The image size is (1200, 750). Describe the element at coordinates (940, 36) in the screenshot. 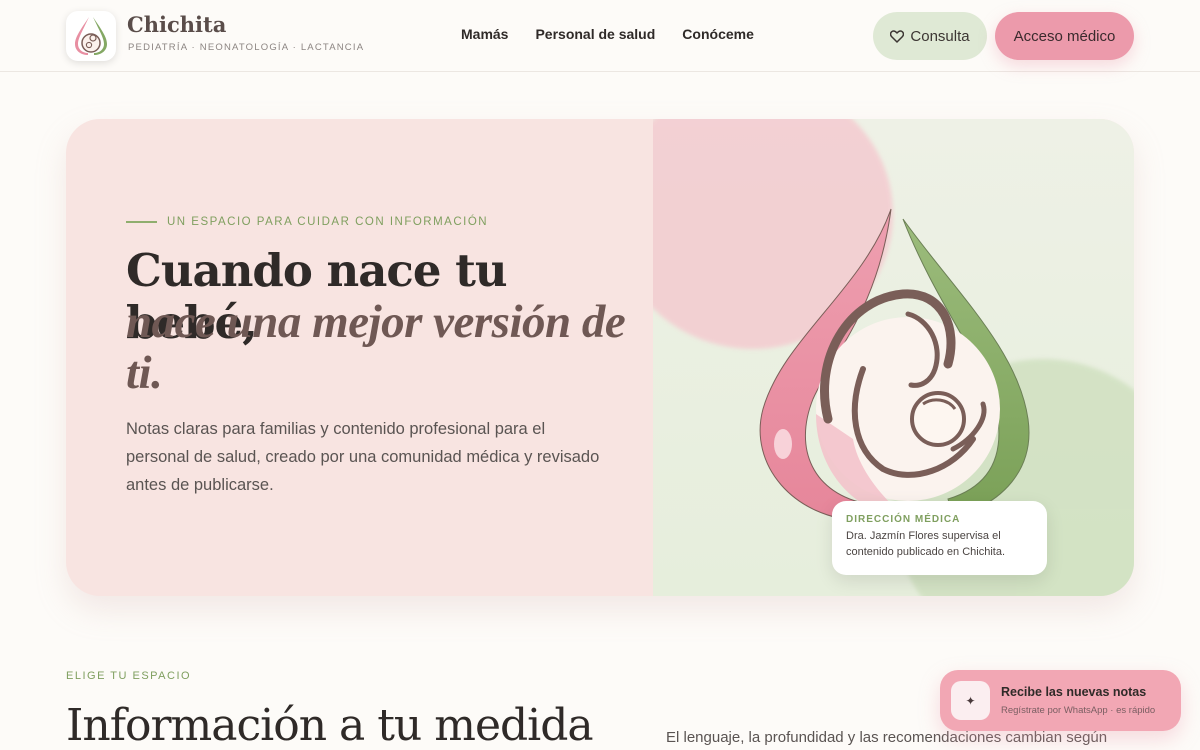

I see `consulta-label: Consulta` at that location.